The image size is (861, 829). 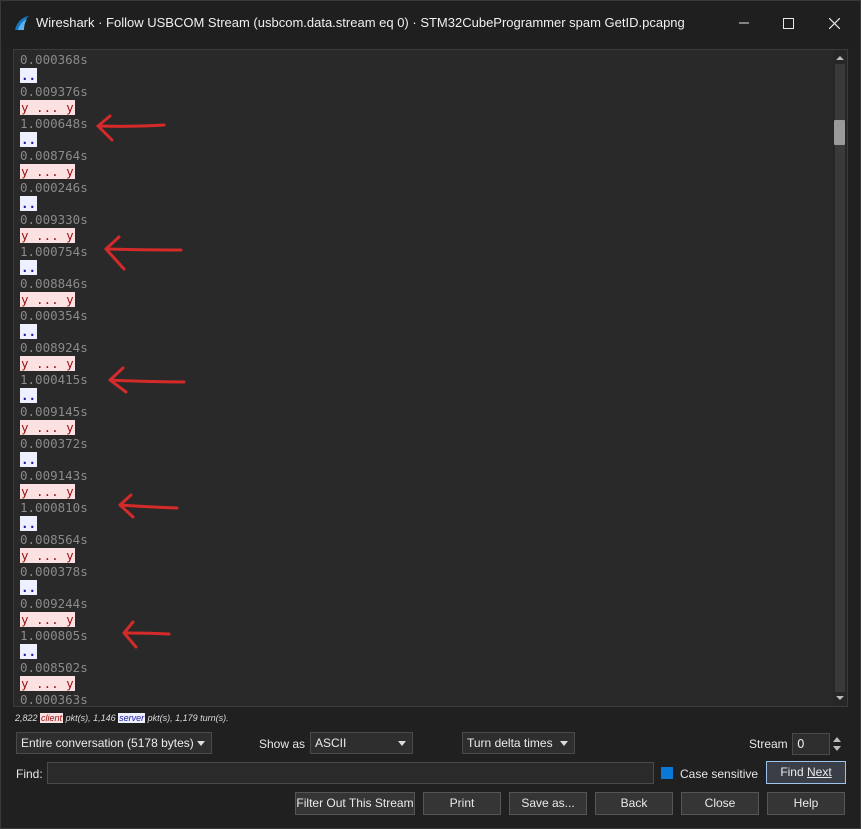 I want to click on stream-line: 0.008502s, so click(x=54, y=668).